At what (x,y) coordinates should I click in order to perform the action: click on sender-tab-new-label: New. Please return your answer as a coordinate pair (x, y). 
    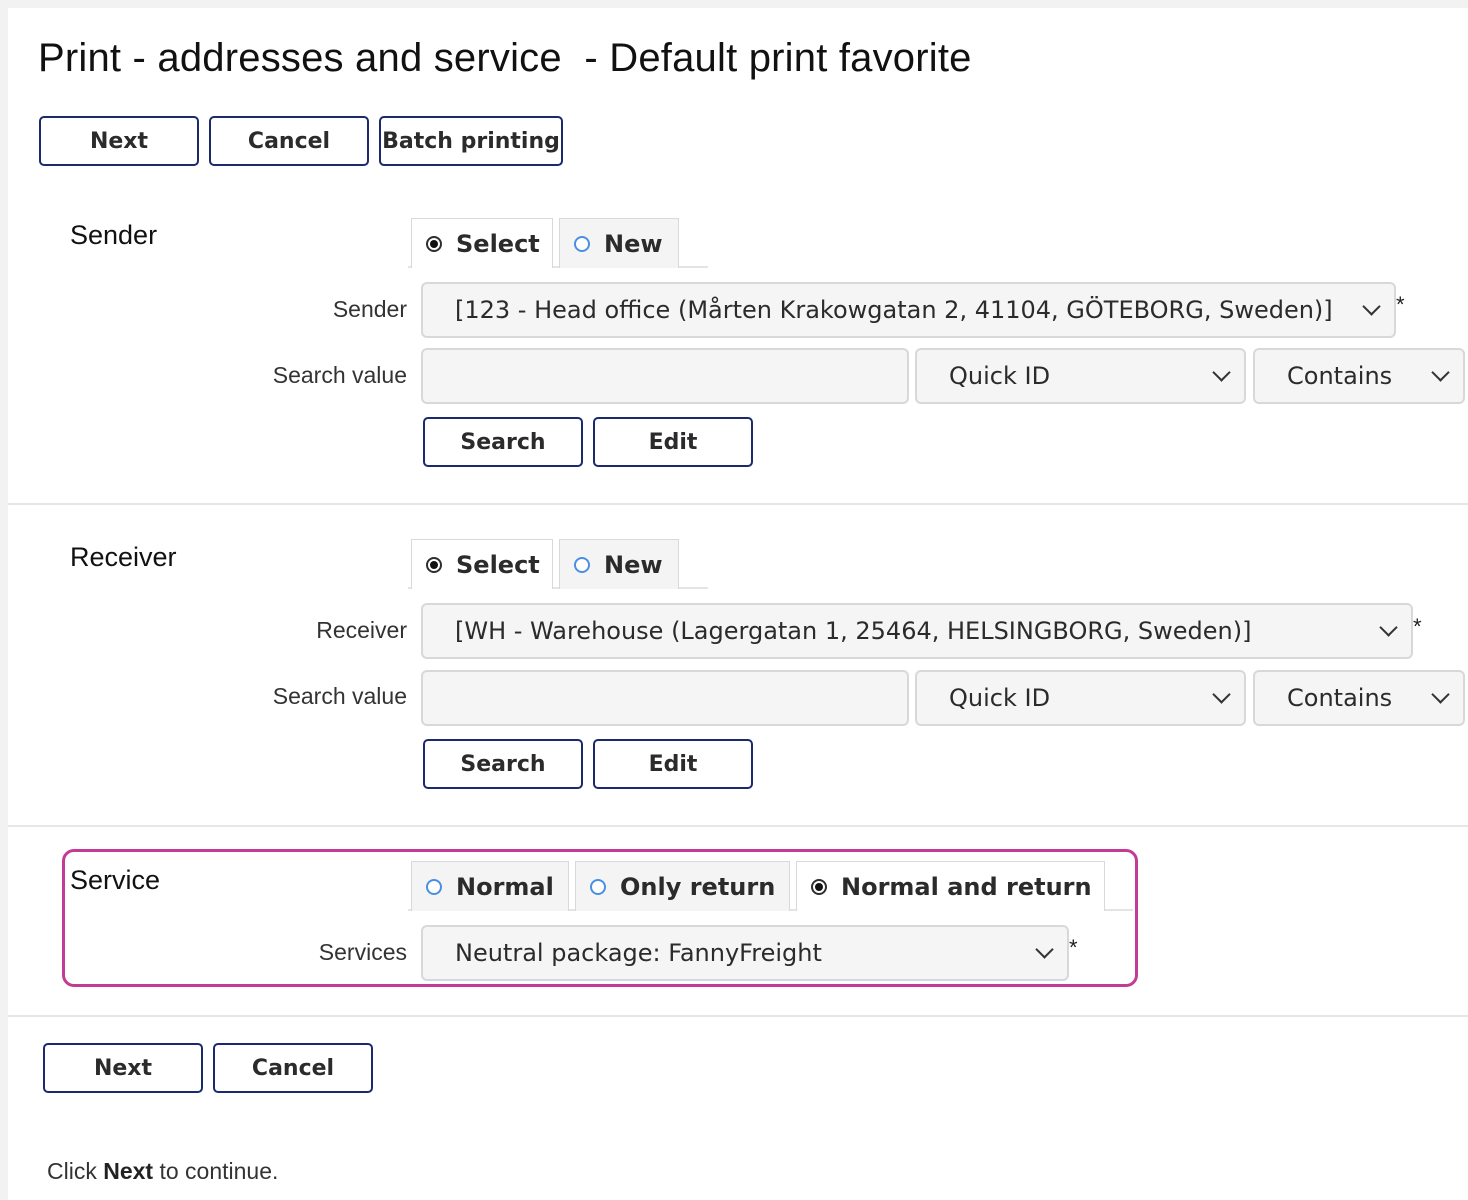
    Looking at the image, I should click on (633, 243).